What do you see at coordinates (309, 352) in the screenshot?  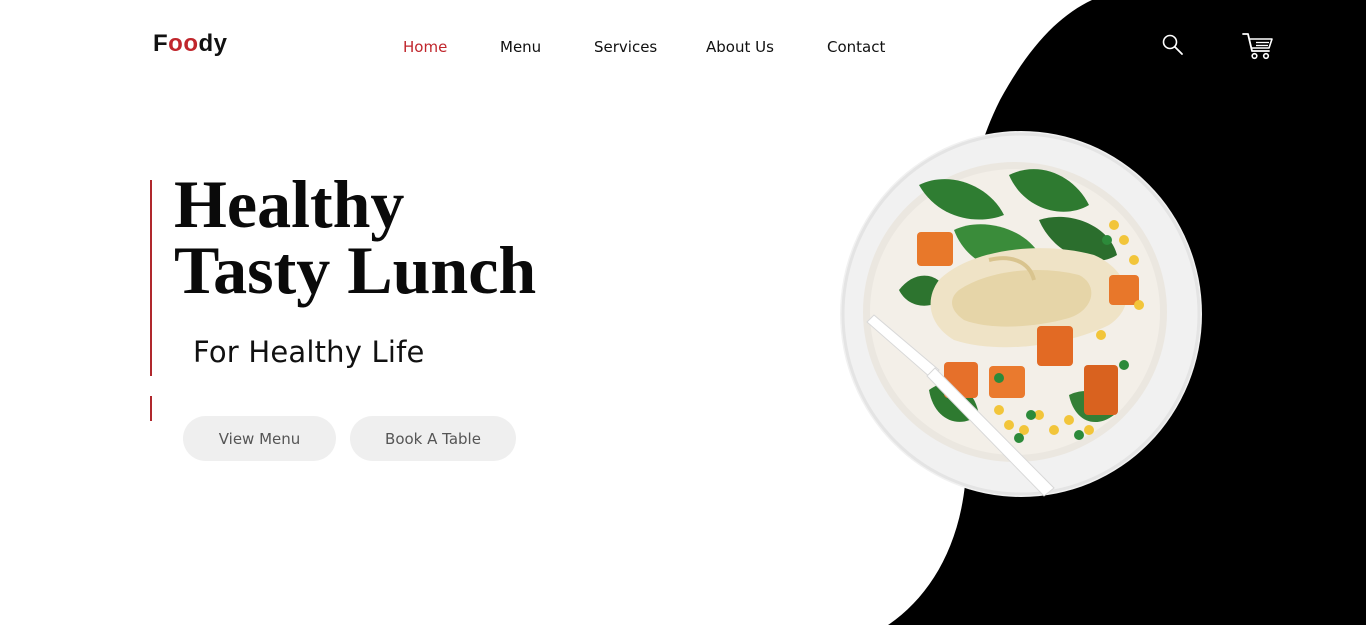 I see `hero-subtitle: For Healthy Life` at bounding box center [309, 352].